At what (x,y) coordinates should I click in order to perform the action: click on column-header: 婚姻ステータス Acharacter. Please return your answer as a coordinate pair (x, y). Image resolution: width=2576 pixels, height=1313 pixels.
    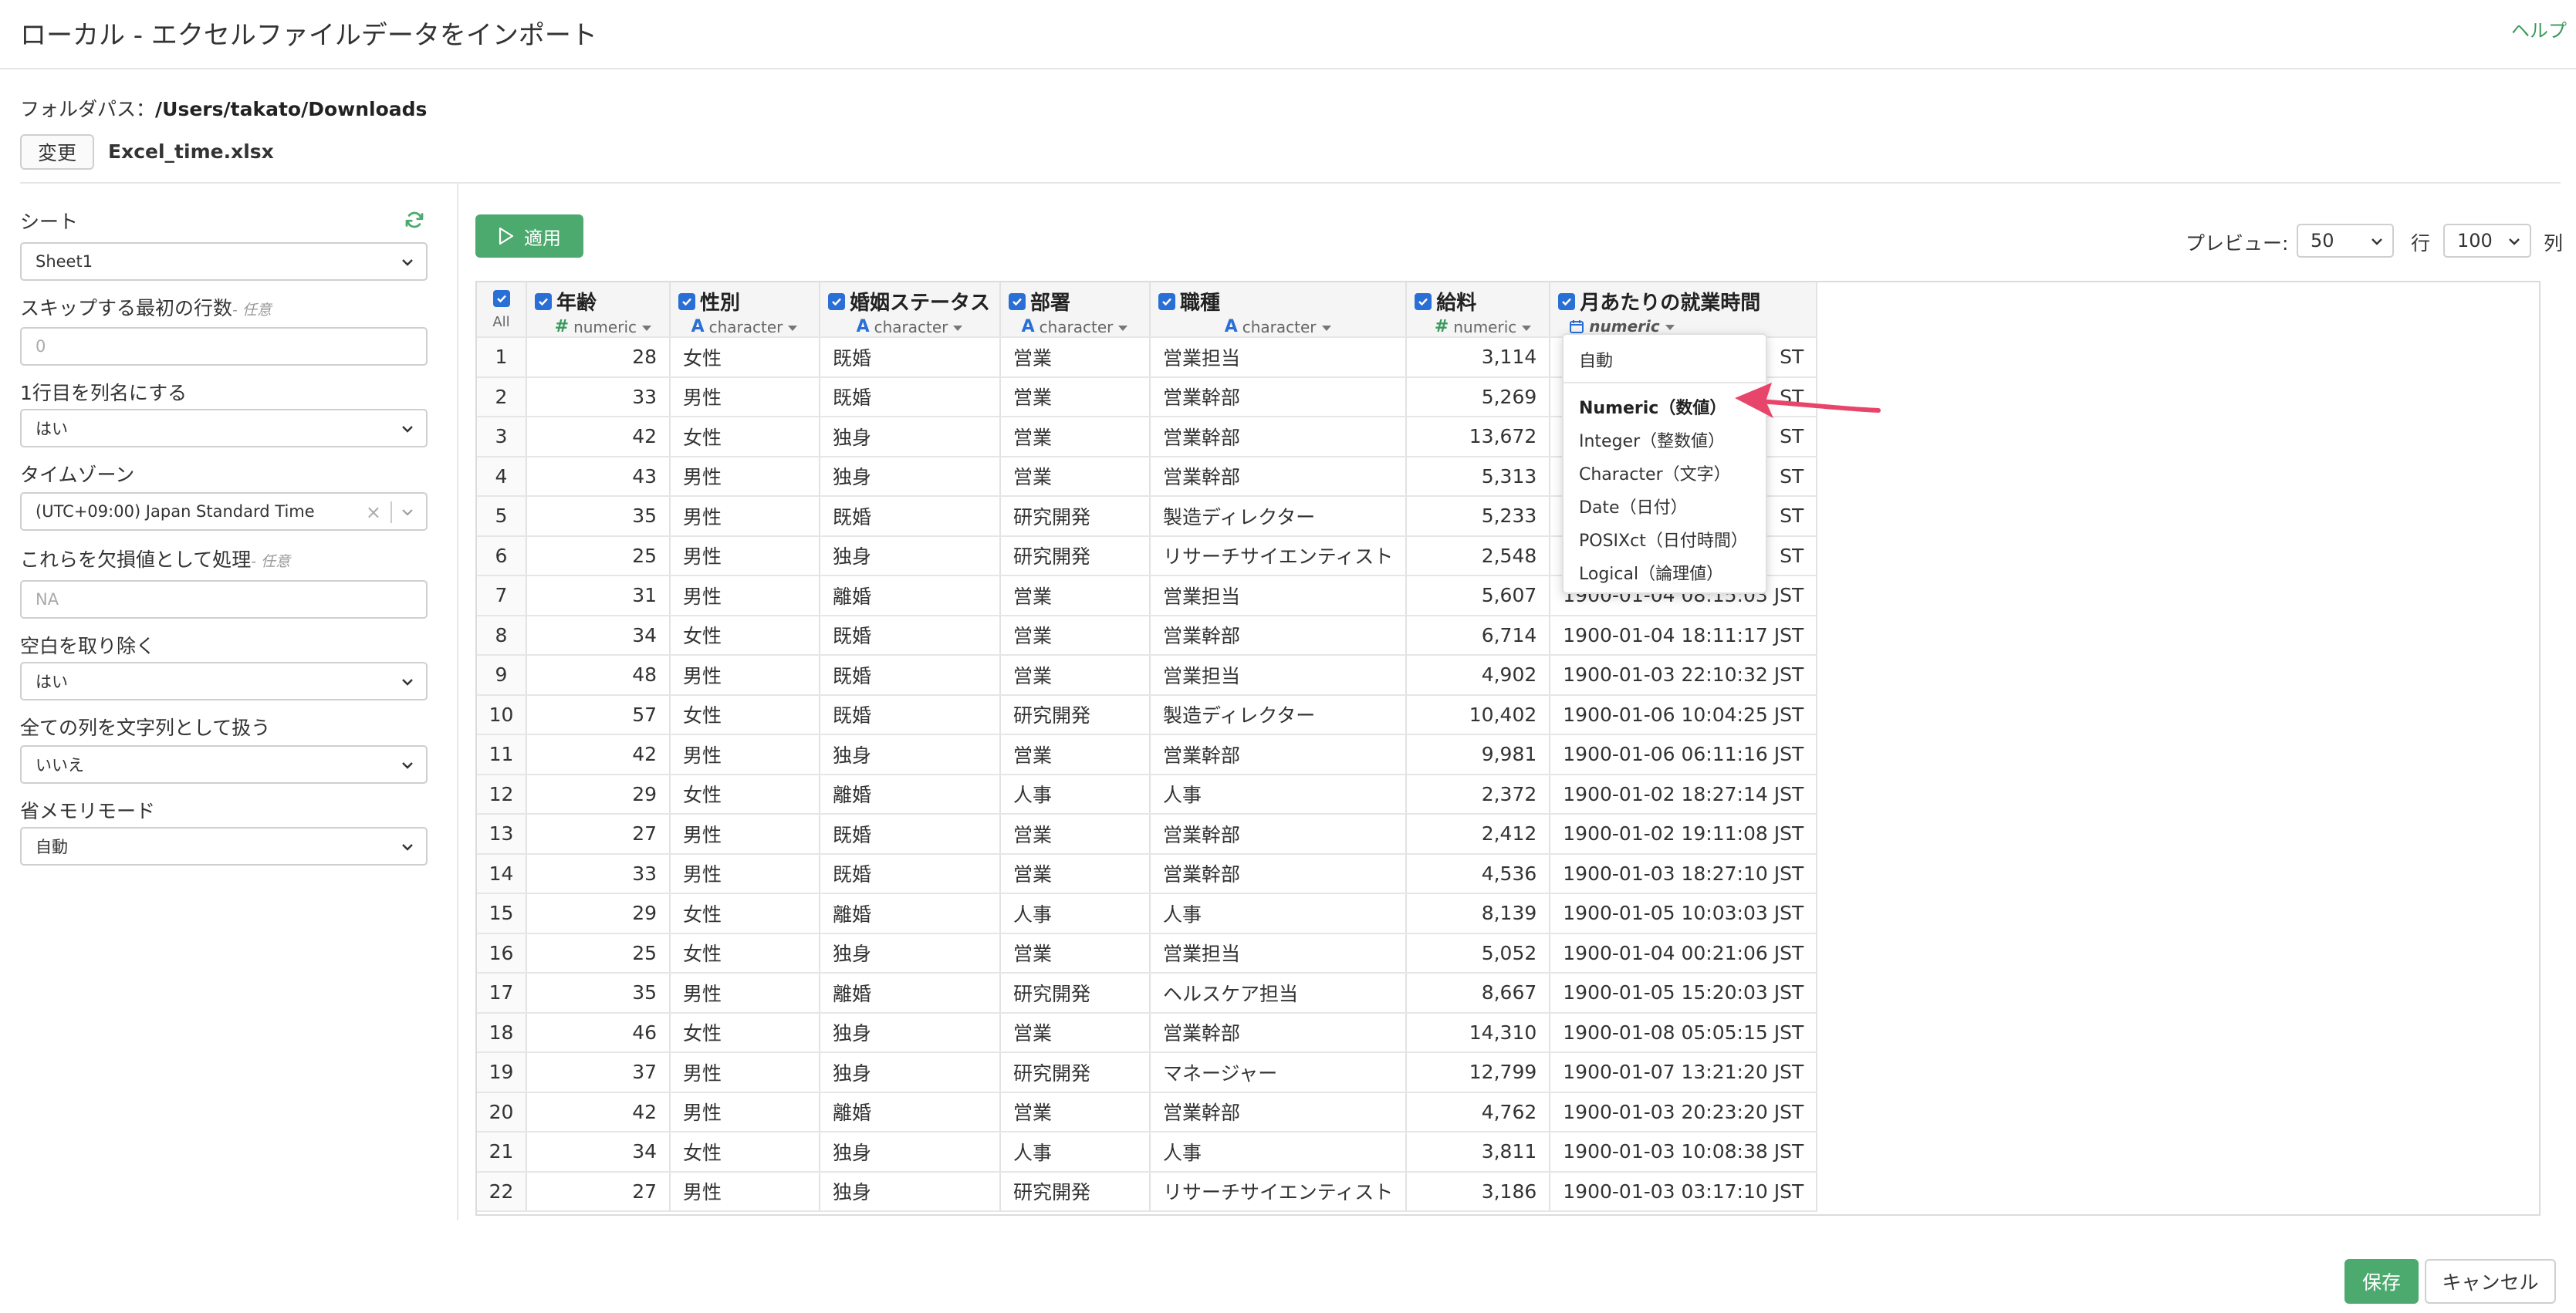
    Looking at the image, I should click on (910, 310).